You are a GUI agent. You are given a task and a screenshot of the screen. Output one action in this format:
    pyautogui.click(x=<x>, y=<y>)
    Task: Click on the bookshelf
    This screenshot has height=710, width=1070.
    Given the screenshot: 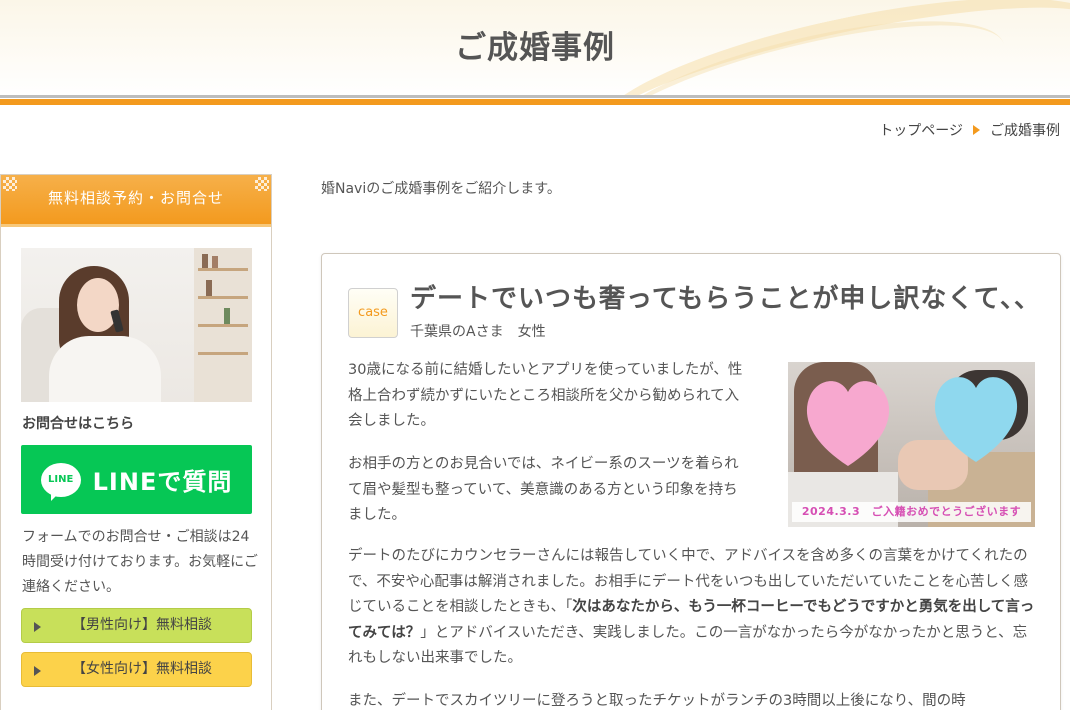 What is the action you would take?
    pyautogui.click(x=223, y=325)
    